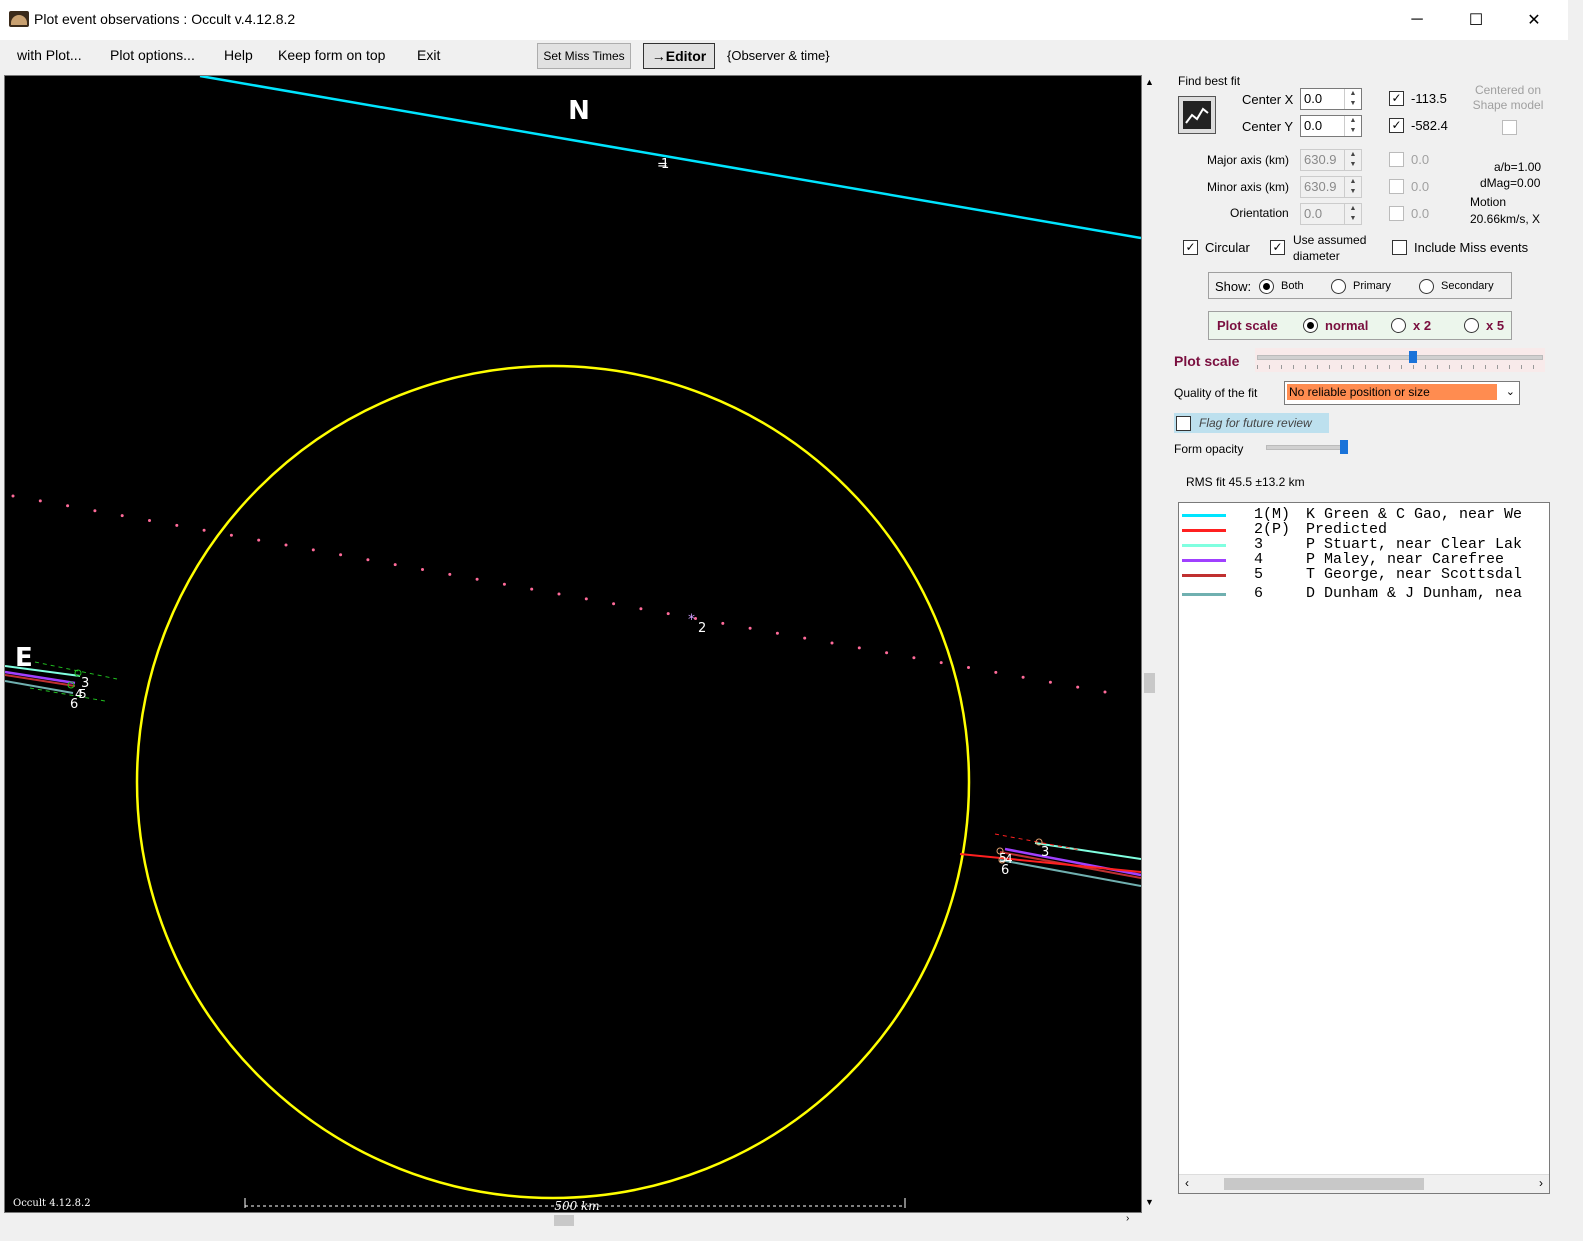  I want to click on fit-chart-icon, so click(1197, 115).